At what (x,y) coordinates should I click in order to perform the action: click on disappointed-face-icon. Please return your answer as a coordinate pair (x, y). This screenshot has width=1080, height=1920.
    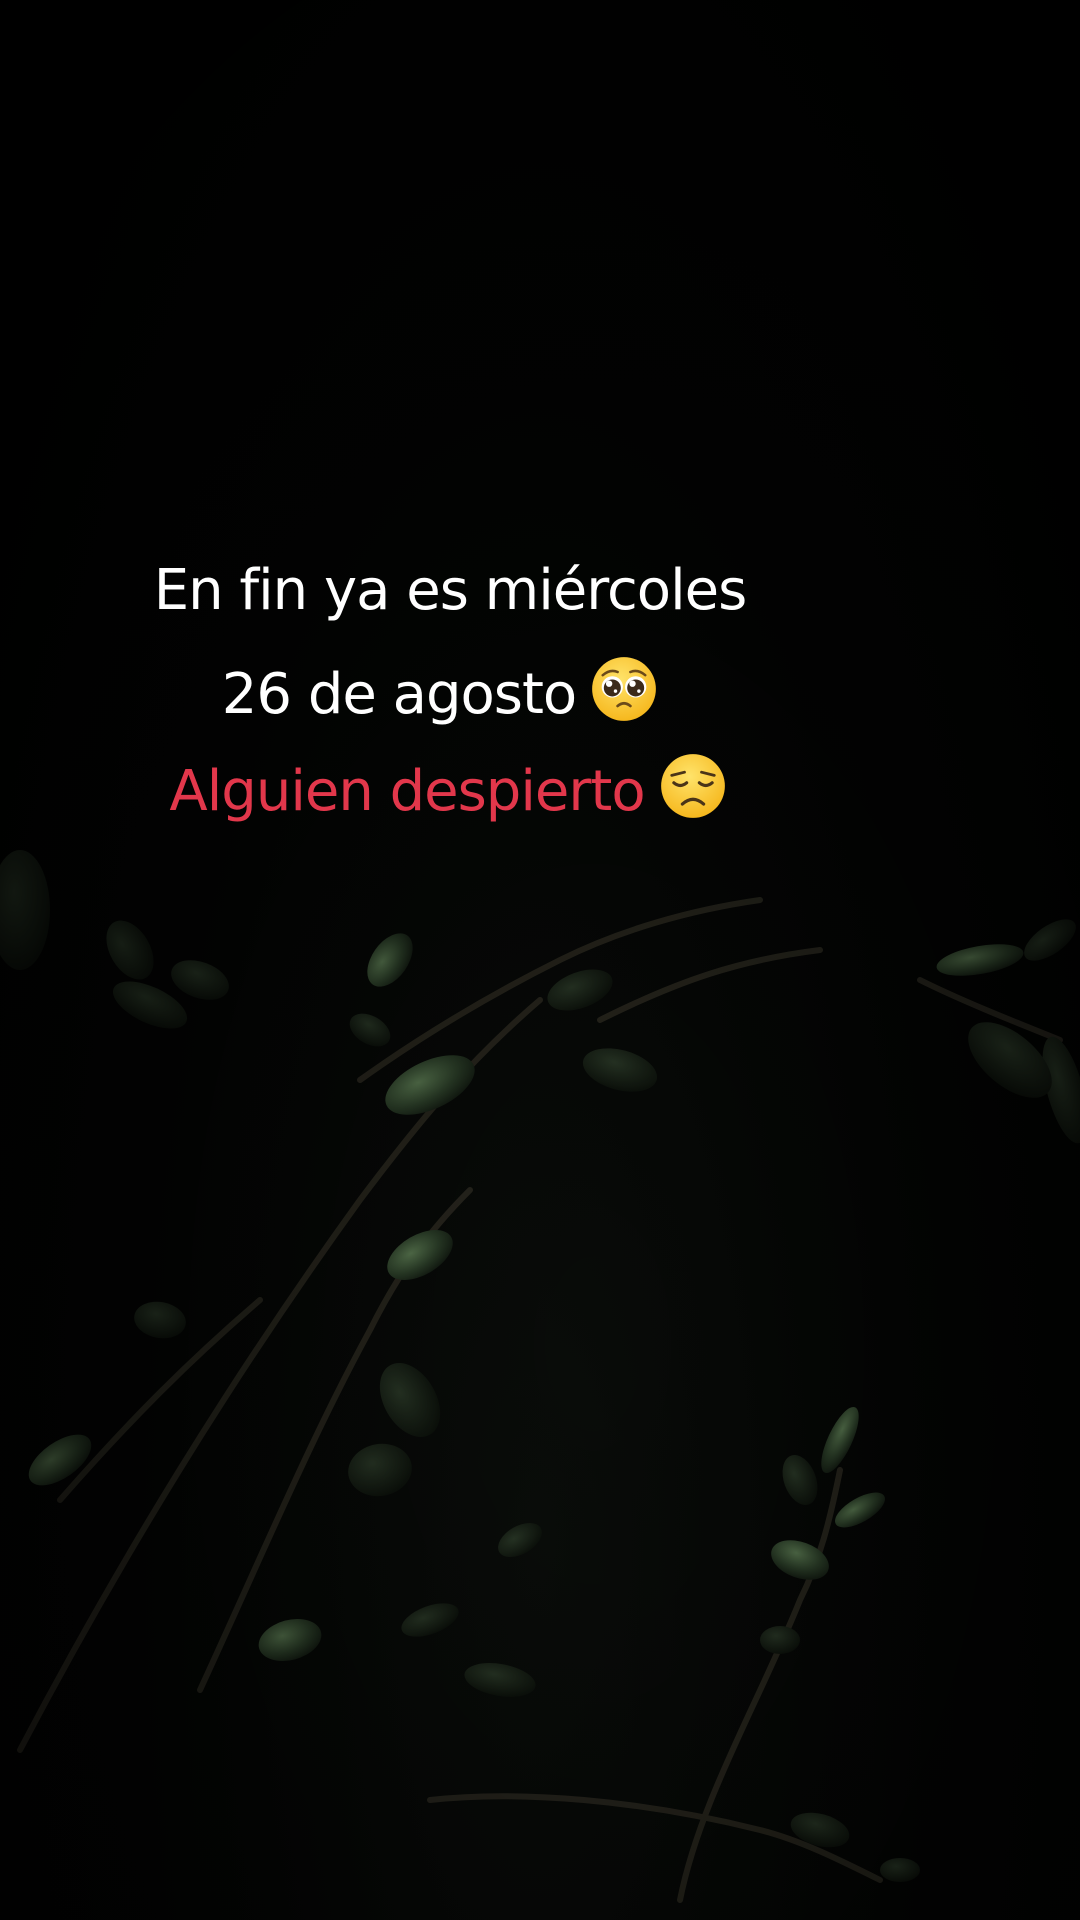
    Looking at the image, I should click on (692, 786).